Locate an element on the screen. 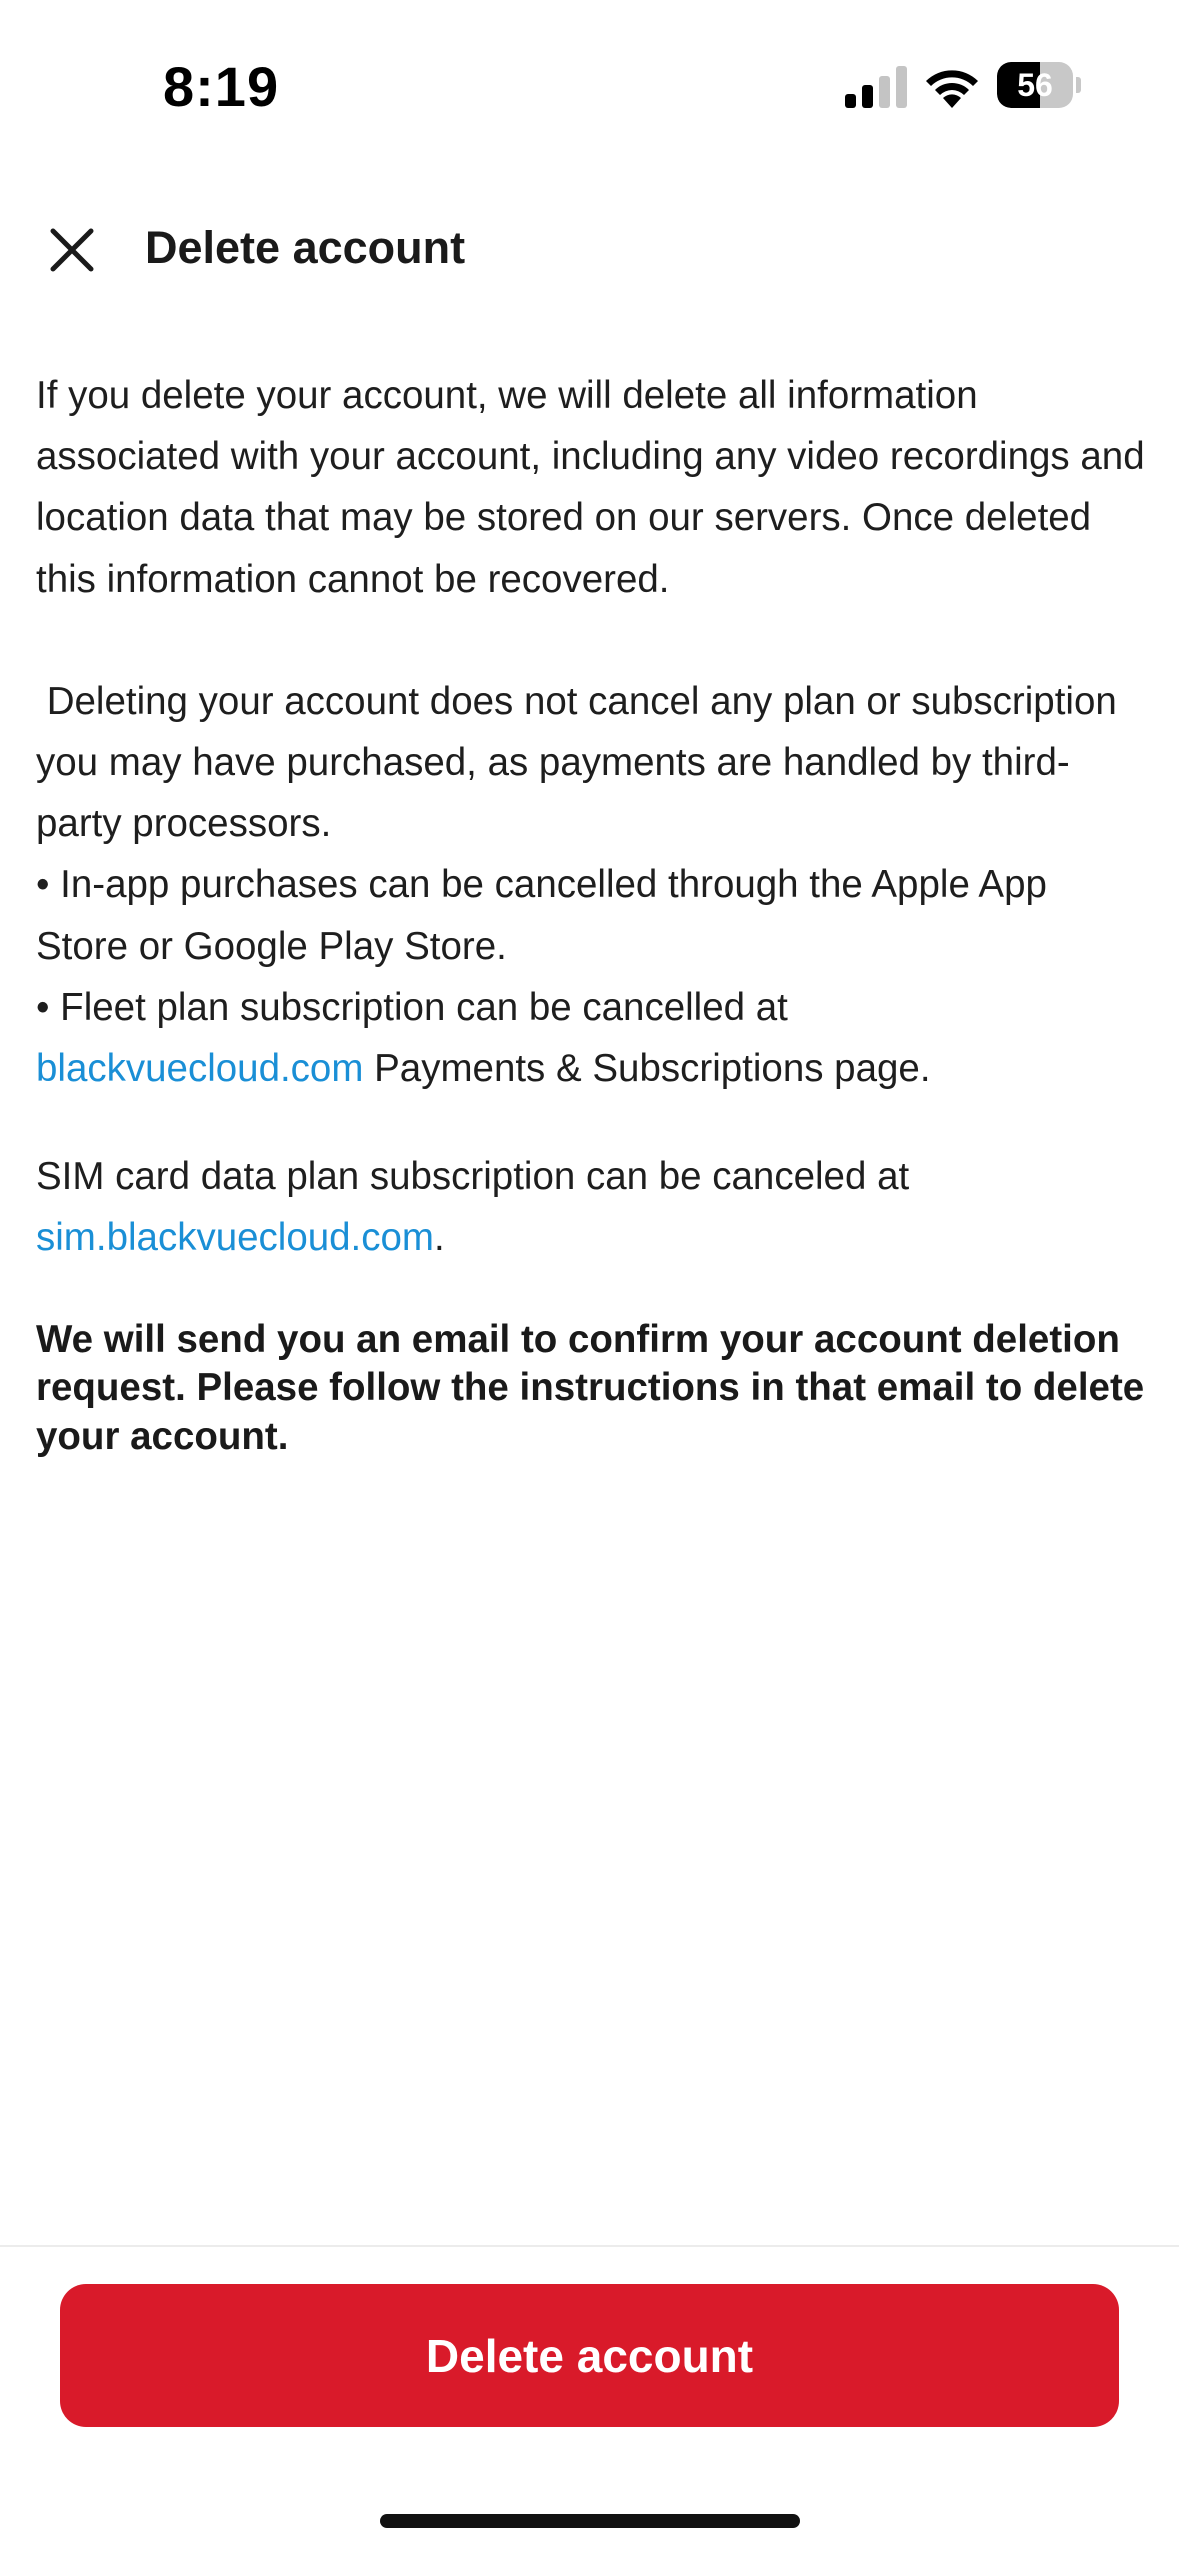 The width and height of the screenshot is (1179, 2556). page-title: Delete account is located at coordinates (305, 247).